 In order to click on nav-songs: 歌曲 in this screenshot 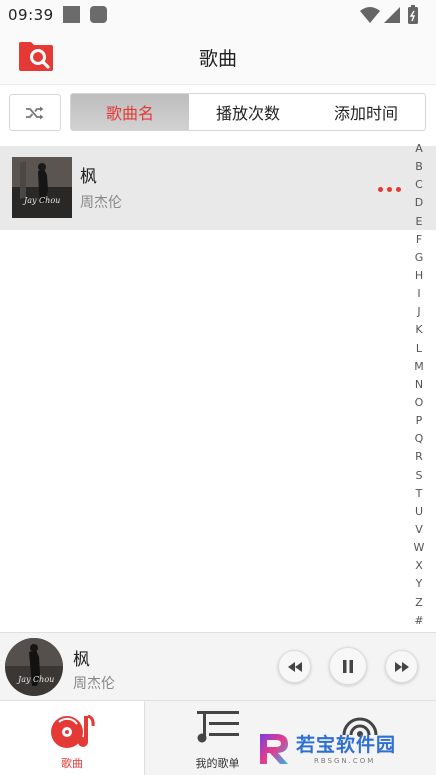, I will do `click(72, 738)`.